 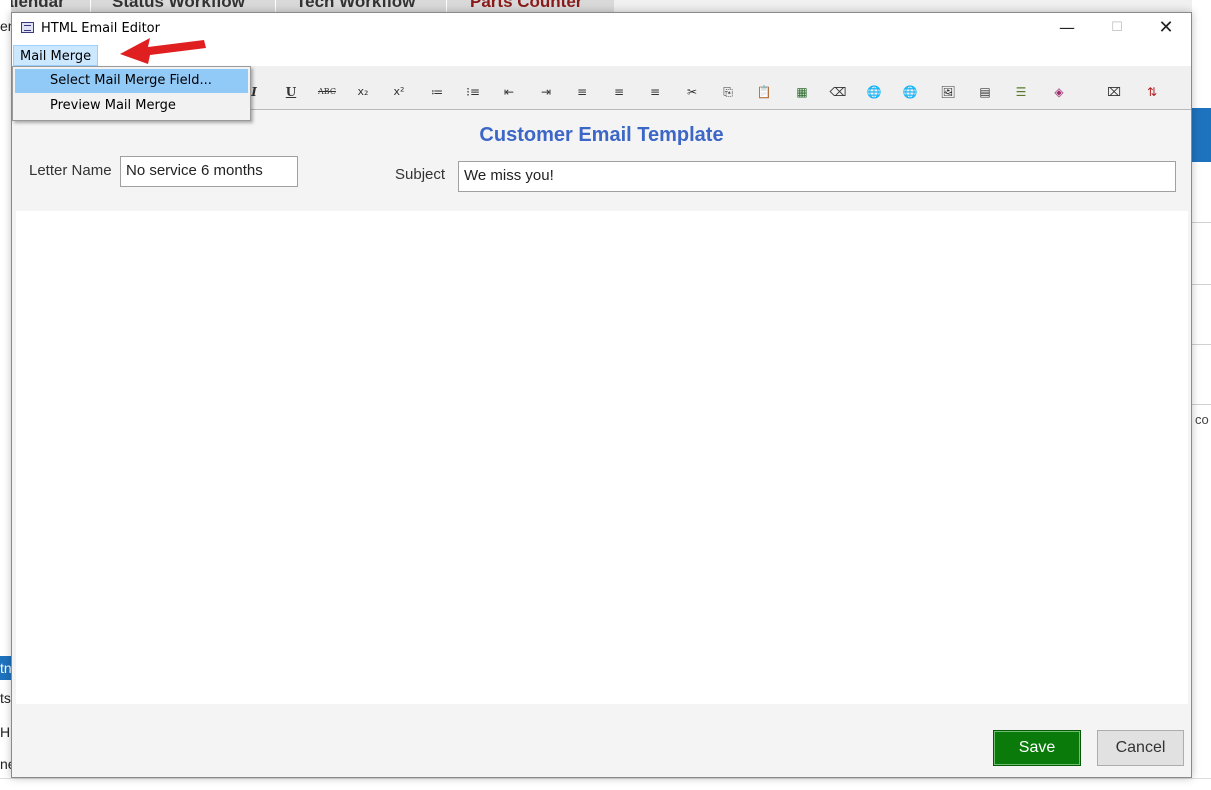 I want to click on underline-icon: U, so click(x=291, y=92).